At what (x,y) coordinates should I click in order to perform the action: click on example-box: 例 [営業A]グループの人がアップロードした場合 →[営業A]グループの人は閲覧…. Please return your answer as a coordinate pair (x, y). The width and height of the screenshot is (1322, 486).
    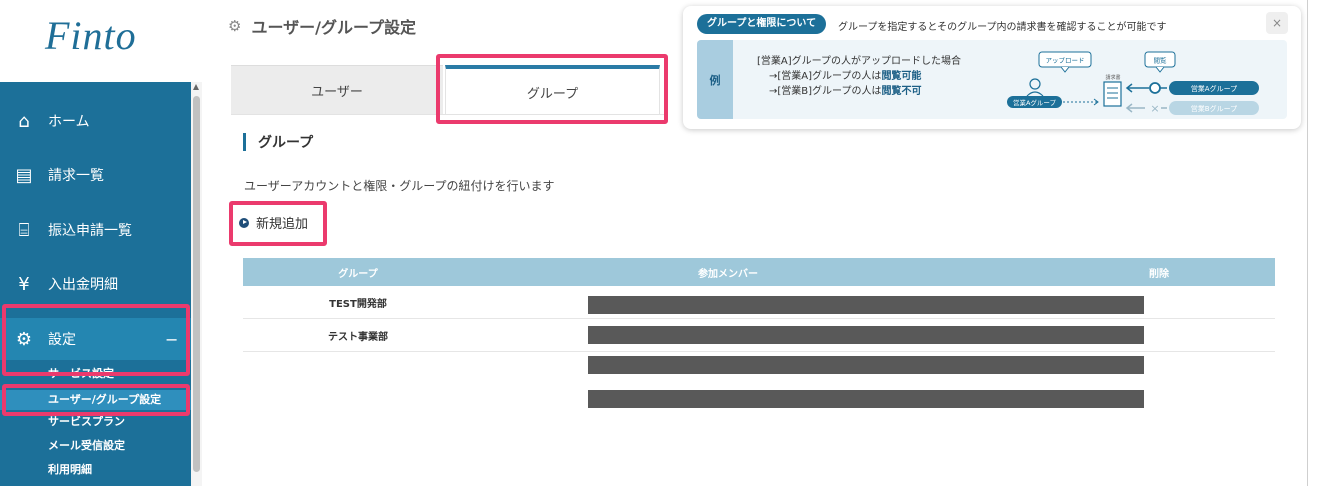
    Looking at the image, I should click on (992, 79).